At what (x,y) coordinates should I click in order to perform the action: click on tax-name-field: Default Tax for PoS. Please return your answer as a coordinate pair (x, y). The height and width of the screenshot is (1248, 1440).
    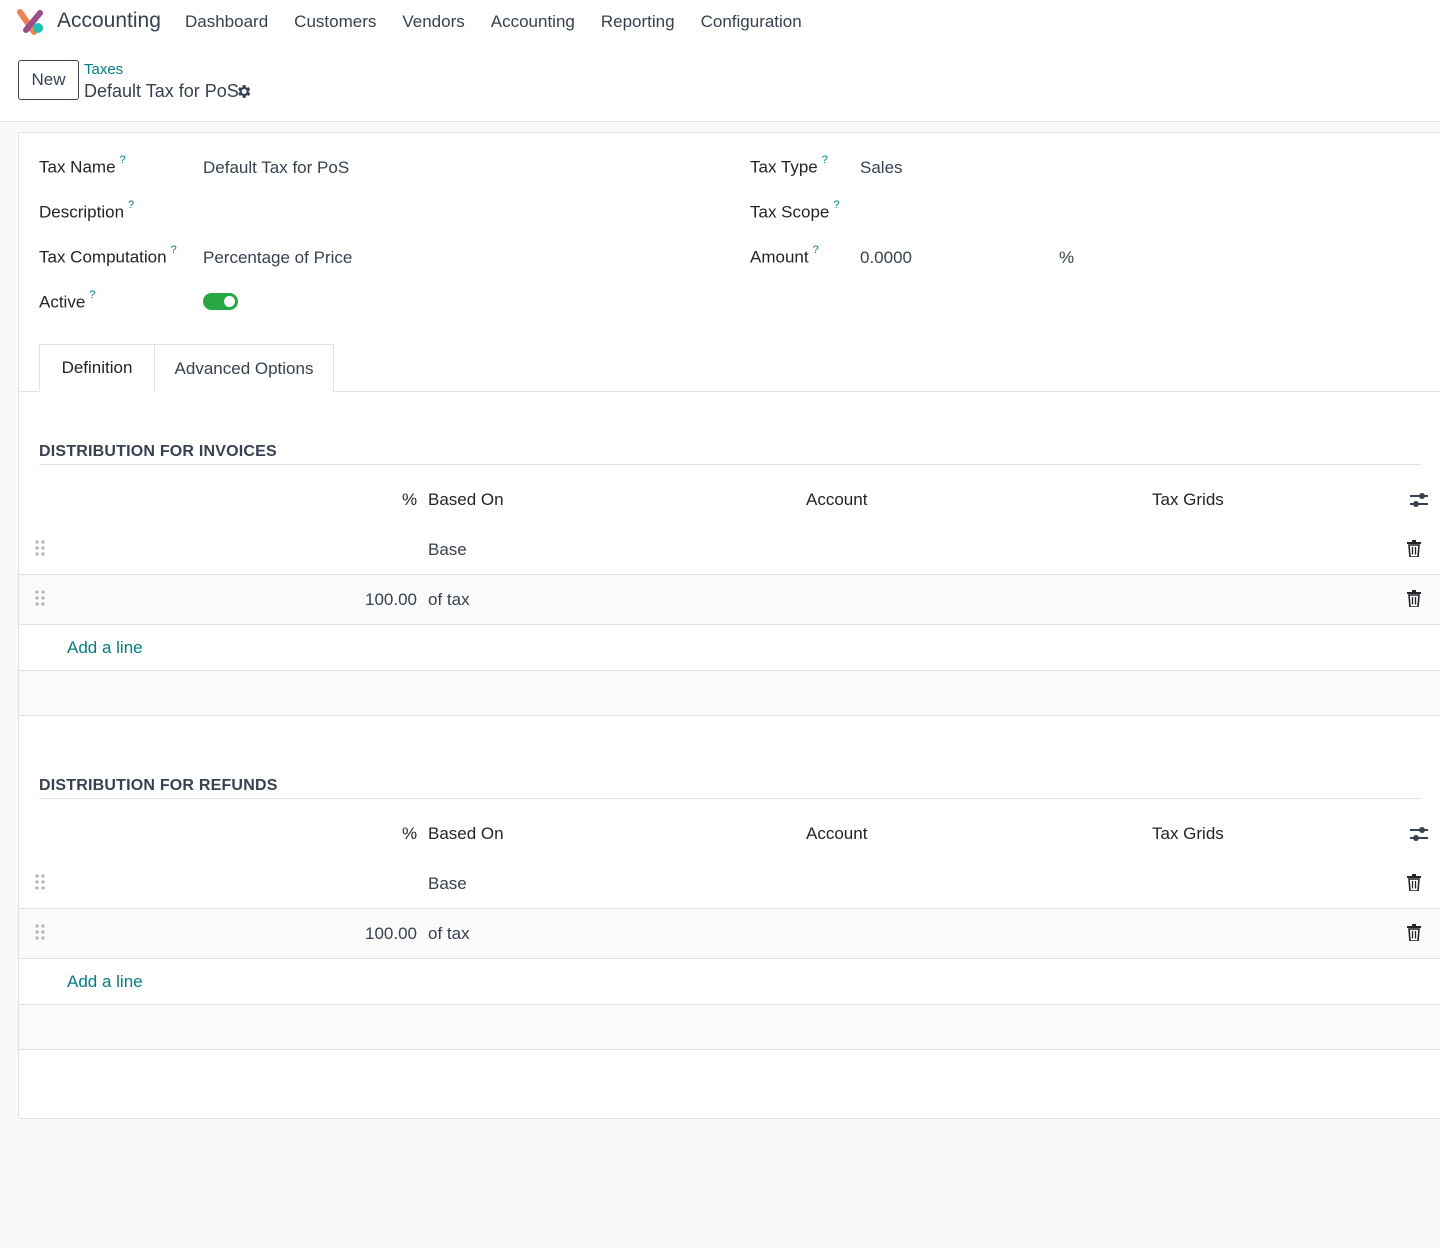
    Looking at the image, I should click on (276, 168).